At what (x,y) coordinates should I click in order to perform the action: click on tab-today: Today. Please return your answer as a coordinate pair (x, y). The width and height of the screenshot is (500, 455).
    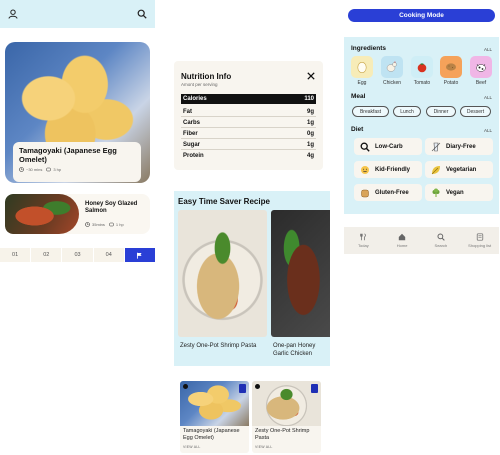
    Looking at the image, I should click on (363, 240).